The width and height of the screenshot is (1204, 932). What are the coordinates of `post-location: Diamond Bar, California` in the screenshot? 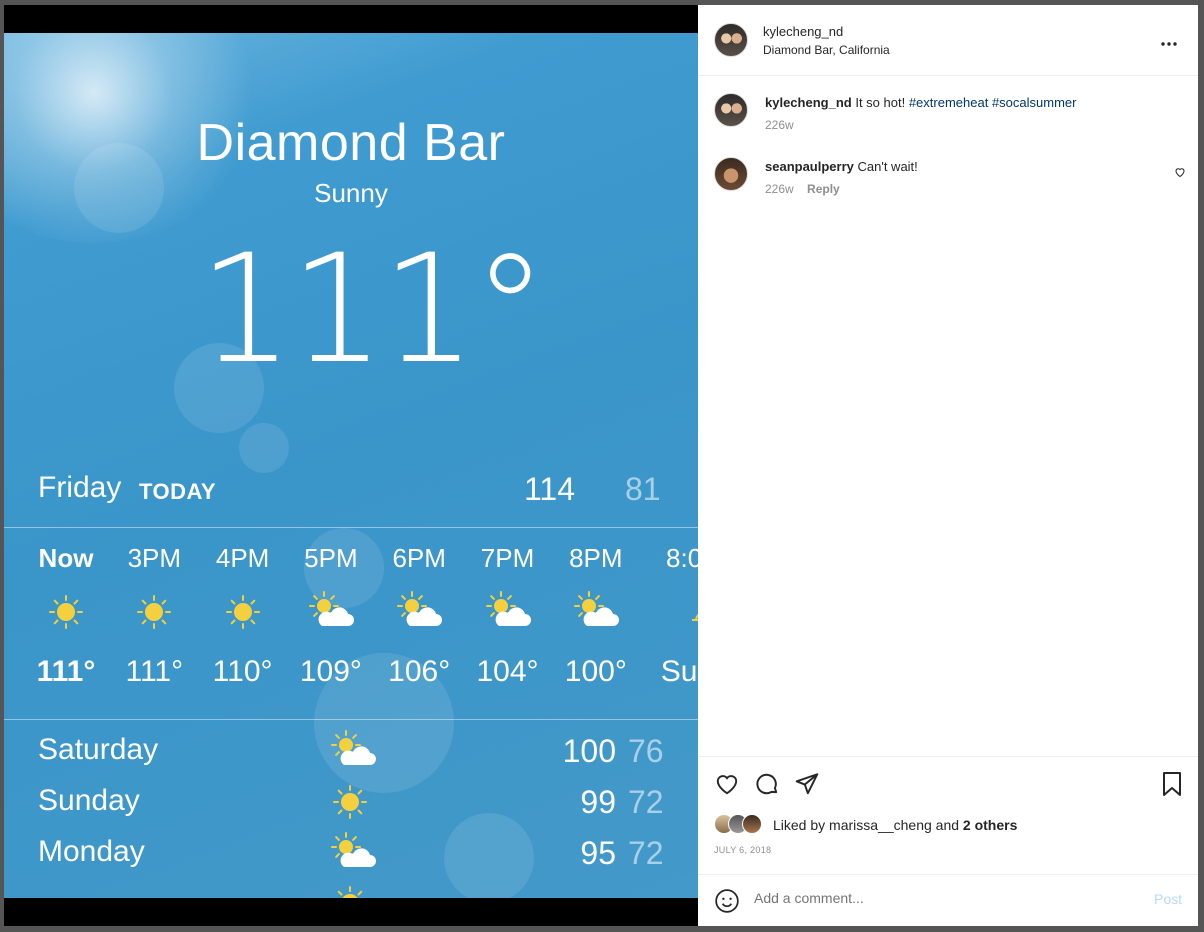 It's located at (826, 50).